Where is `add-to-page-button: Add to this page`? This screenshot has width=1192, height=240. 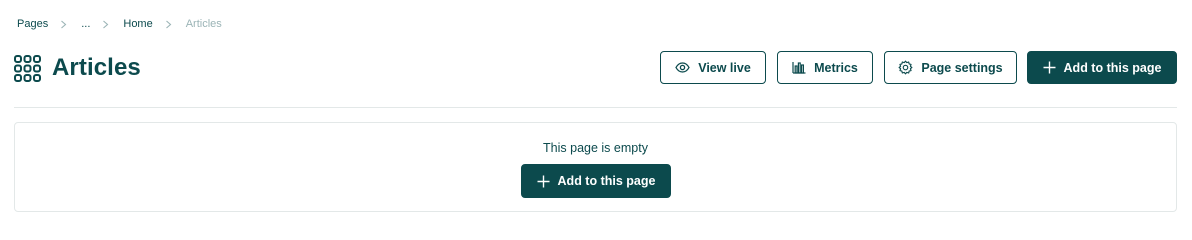 add-to-page-button: Add to this page is located at coordinates (1102, 67).